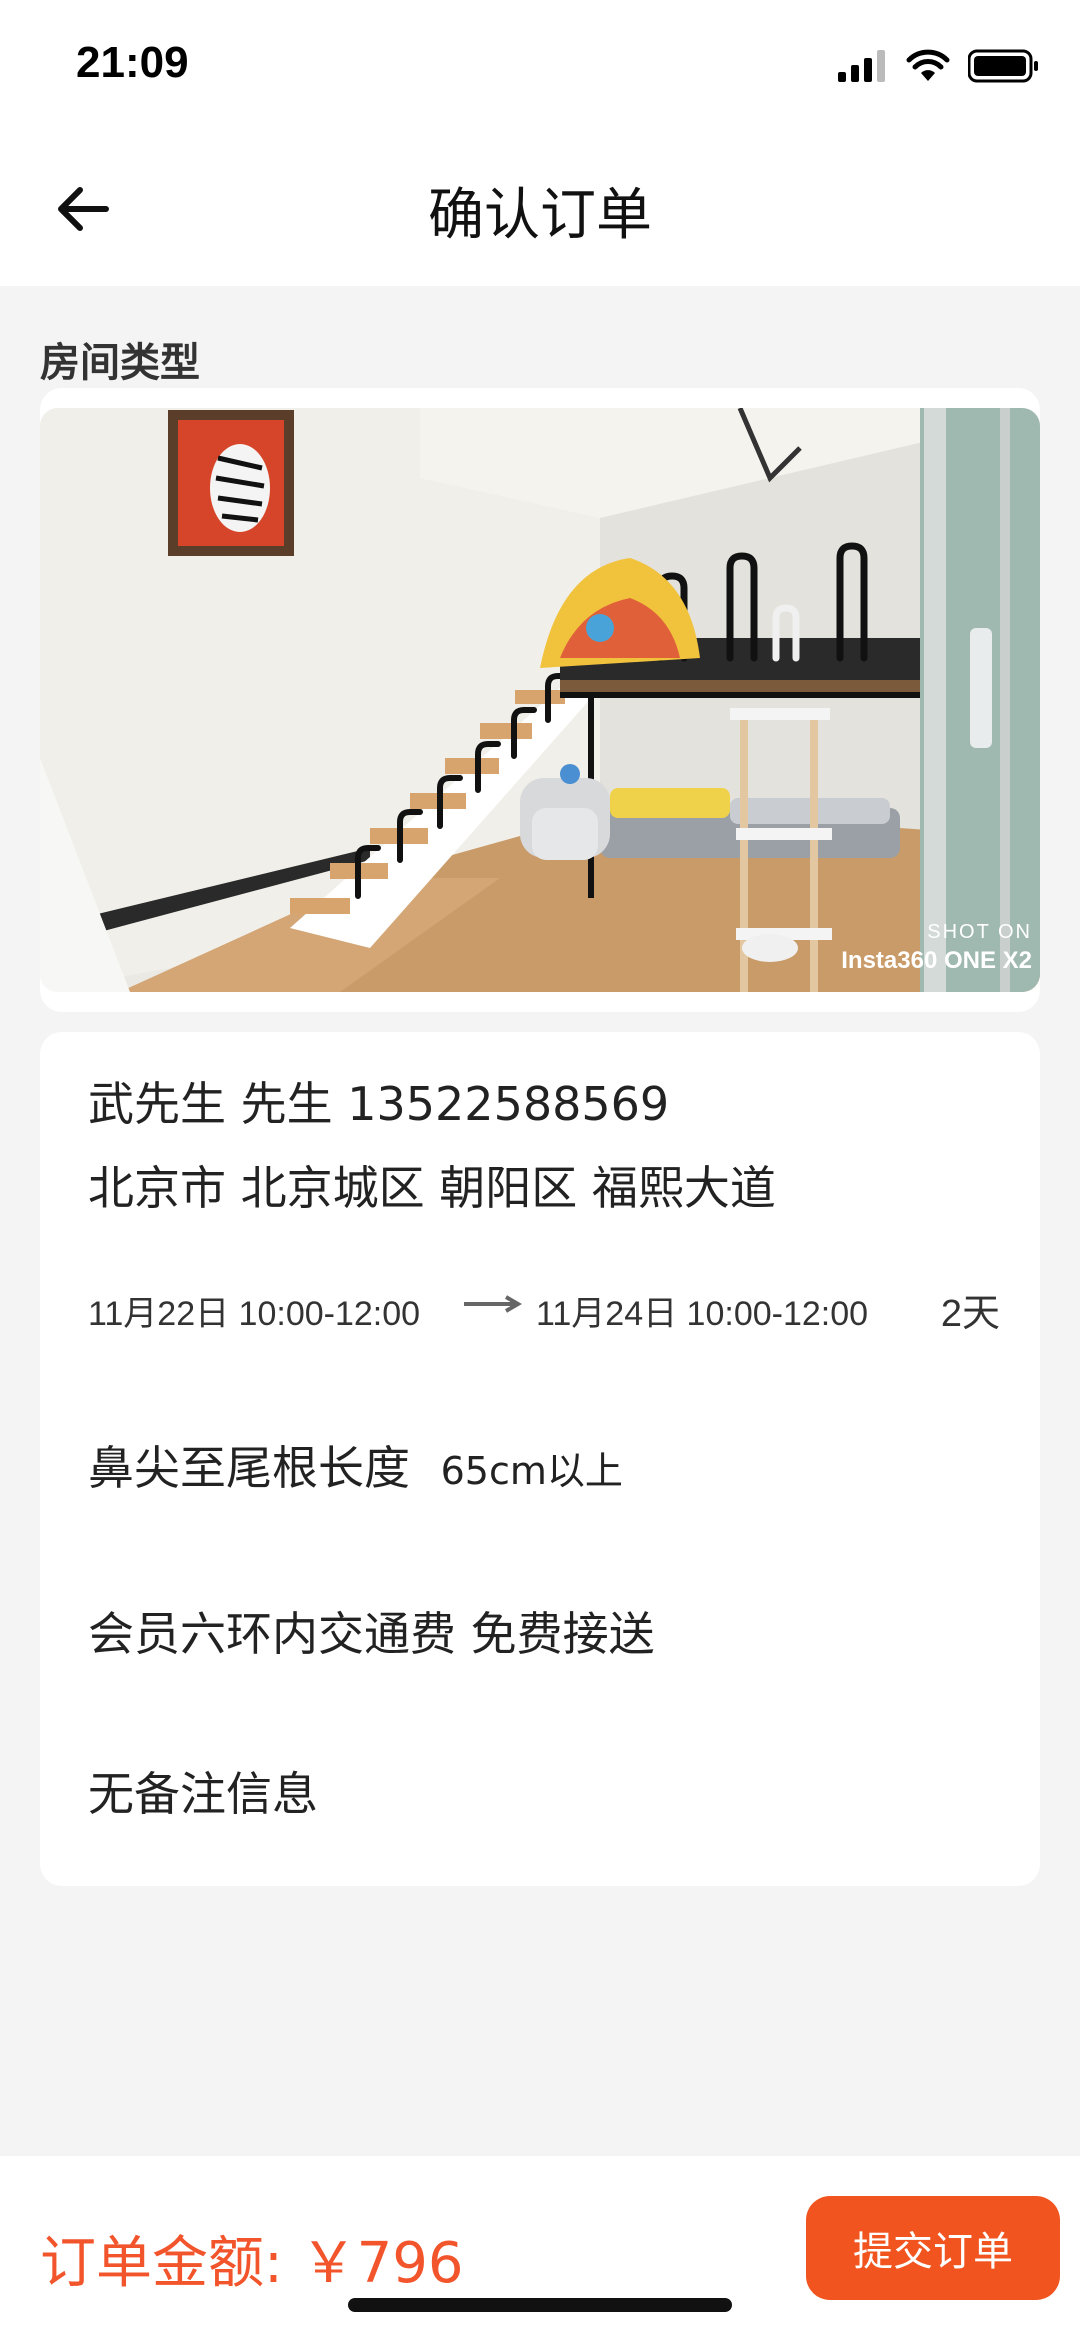  I want to click on size-row: 鼻尖至尾根长度 65cm以上, so click(355, 1465).